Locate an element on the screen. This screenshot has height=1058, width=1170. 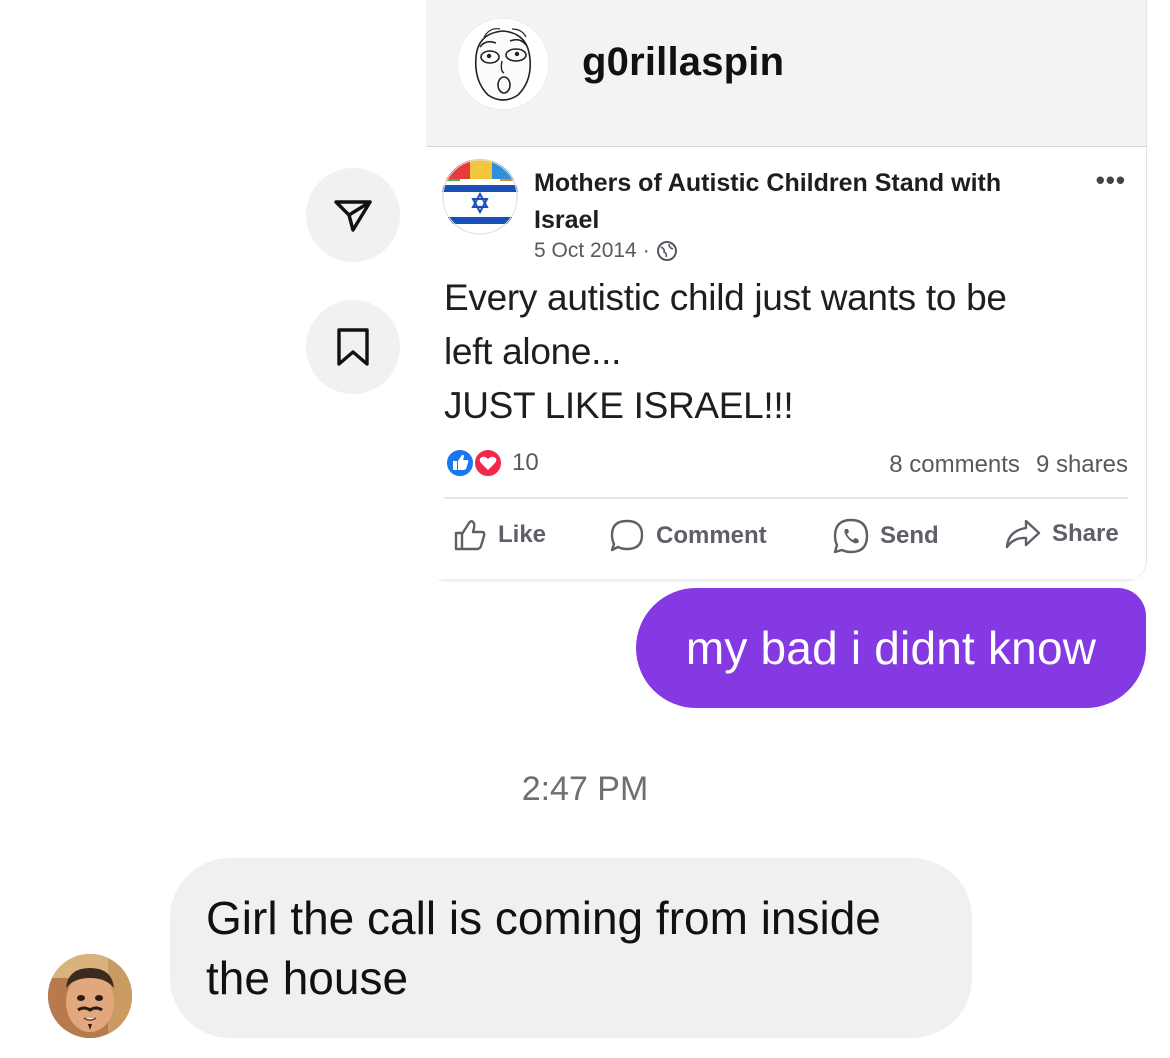
contact-avatar is located at coordinates (90, 996).